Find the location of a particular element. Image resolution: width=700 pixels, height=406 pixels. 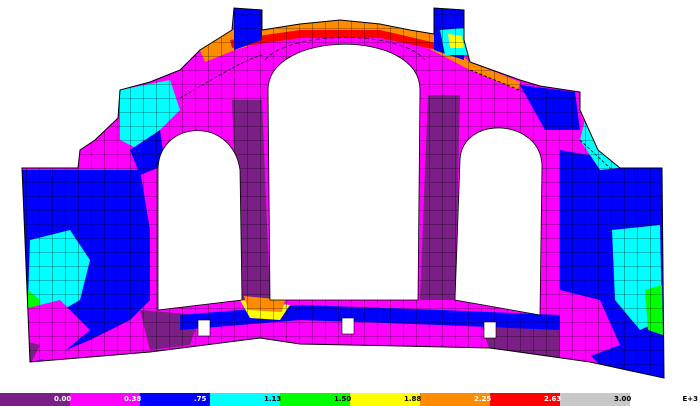

legend-label: 2.63 is located at coordinates (553, 399).